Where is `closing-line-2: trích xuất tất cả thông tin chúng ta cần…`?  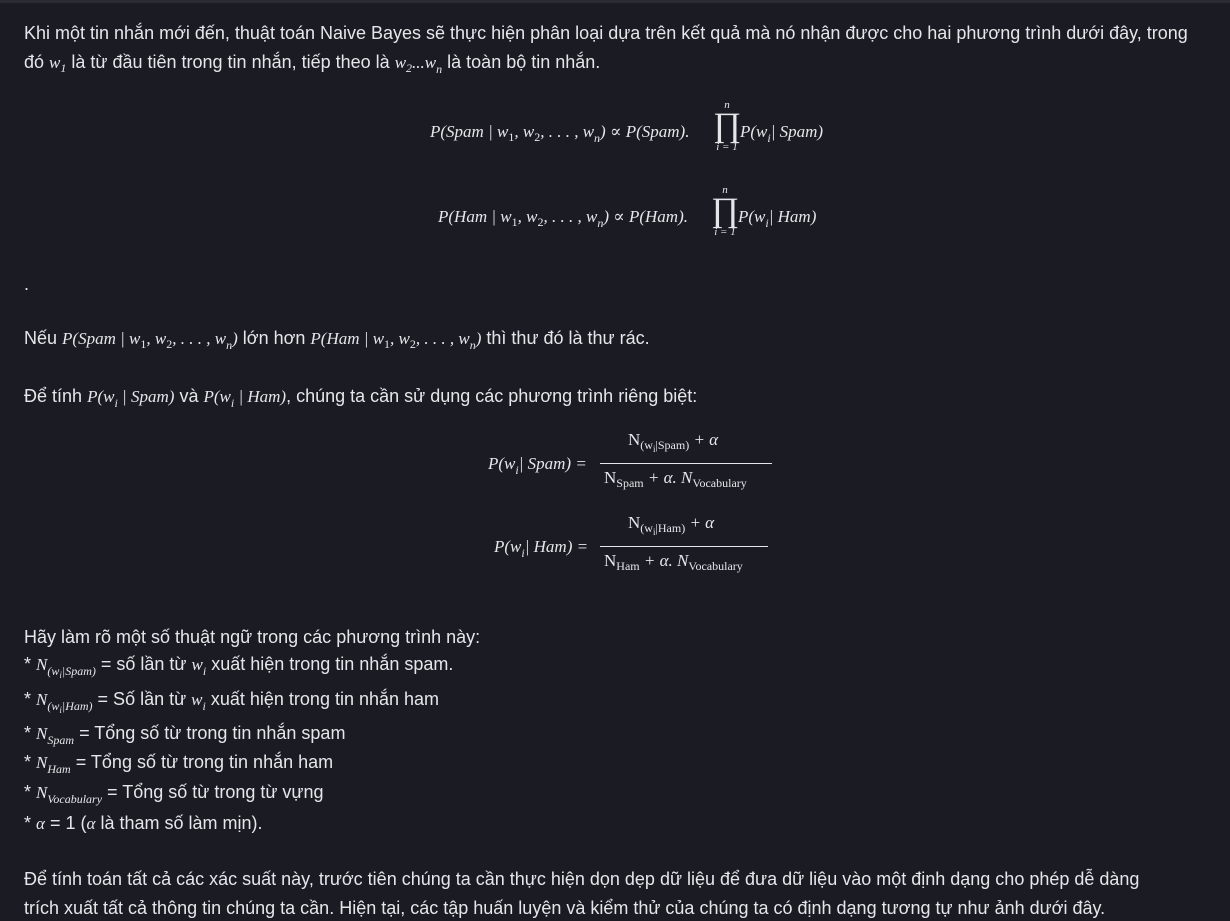 closing-line-2: trích xuất tất cả thông tin chúng ta cần… is located at coordinates (565, 908).